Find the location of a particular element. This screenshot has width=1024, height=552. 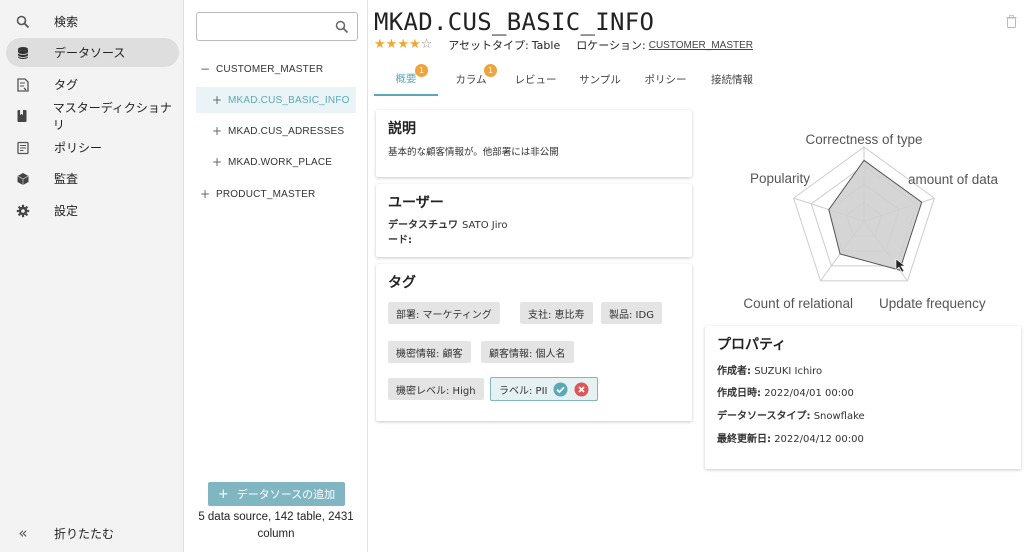

property-value: SUZUKI Ichiro is located at coordinates (788, 371).